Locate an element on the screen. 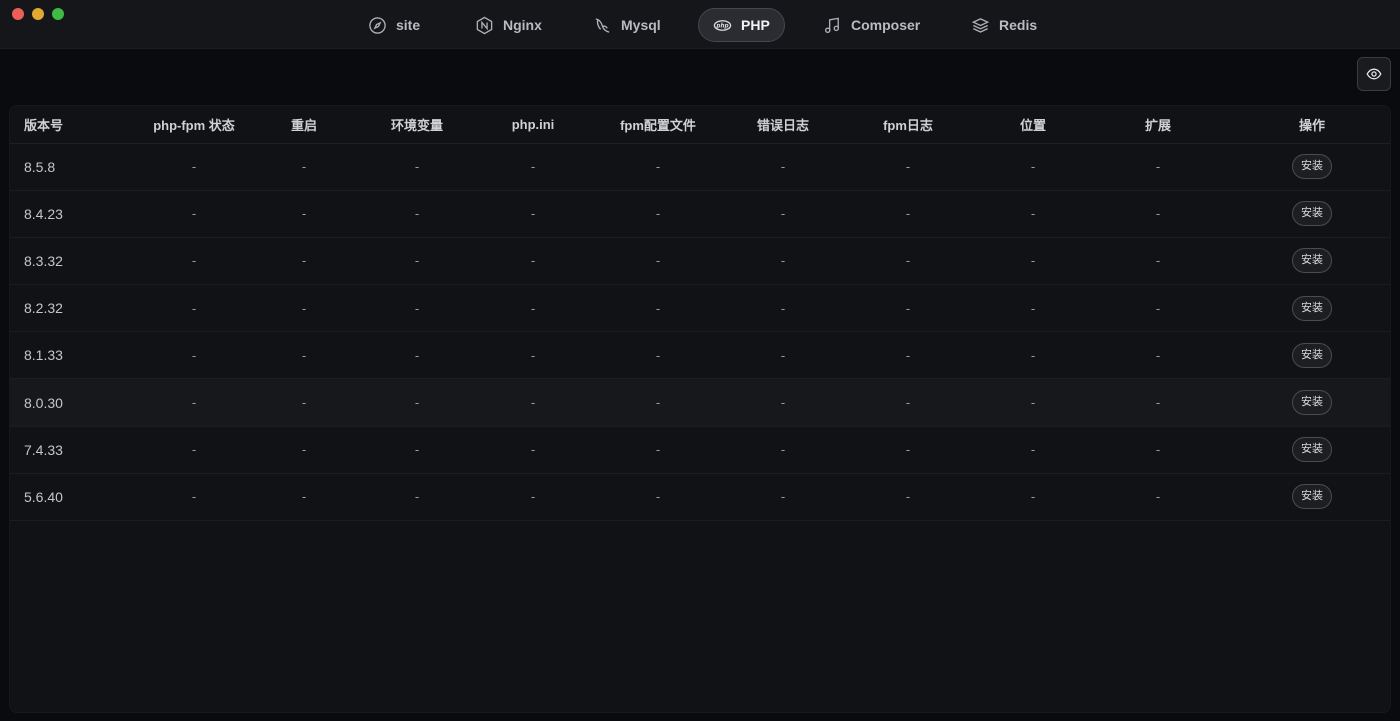 This screenshot has height=721, width=1400. version-cell: 8.3.32 is located at coordinates (71, 261).